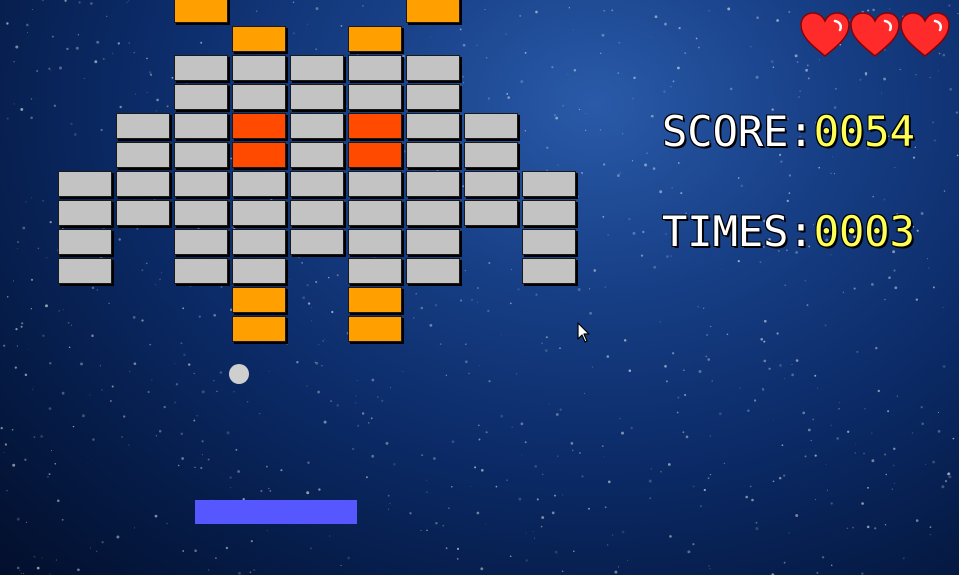 This screenshot has height=575, width=959. I want to click on score-label: SCORE:, so click(738, 131).